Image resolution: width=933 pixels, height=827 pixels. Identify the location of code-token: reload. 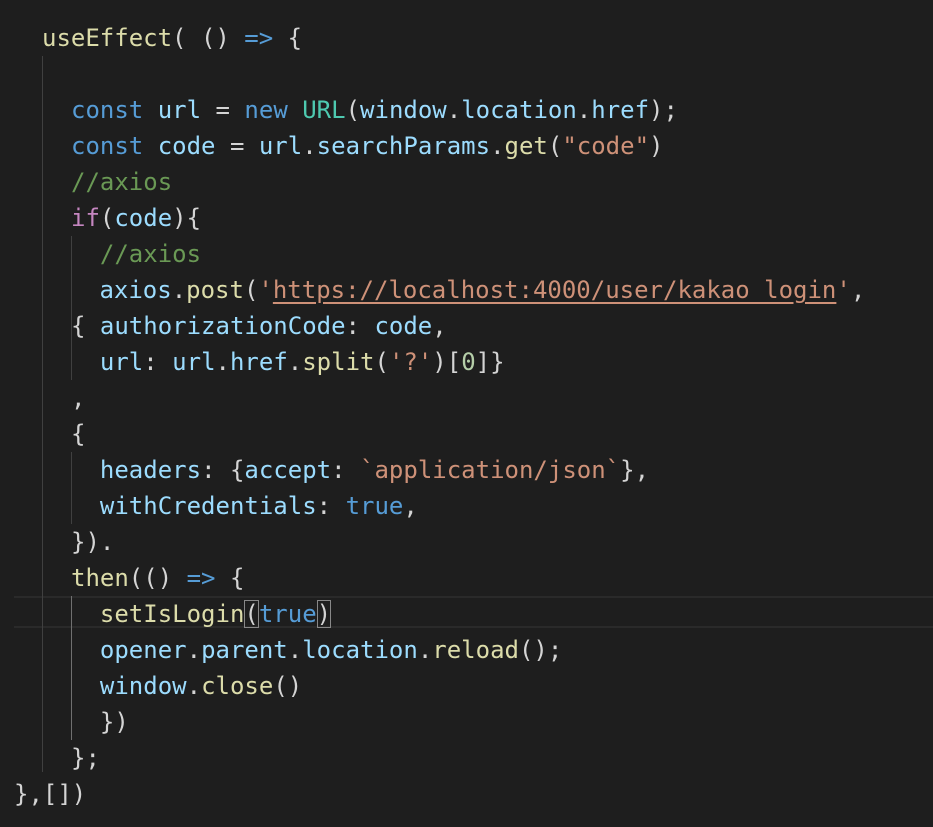
(475, 650).